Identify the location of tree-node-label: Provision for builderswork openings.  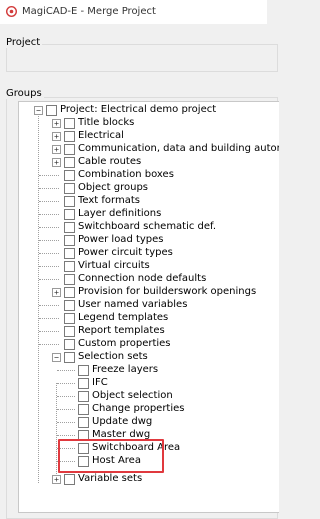
(167, 291).